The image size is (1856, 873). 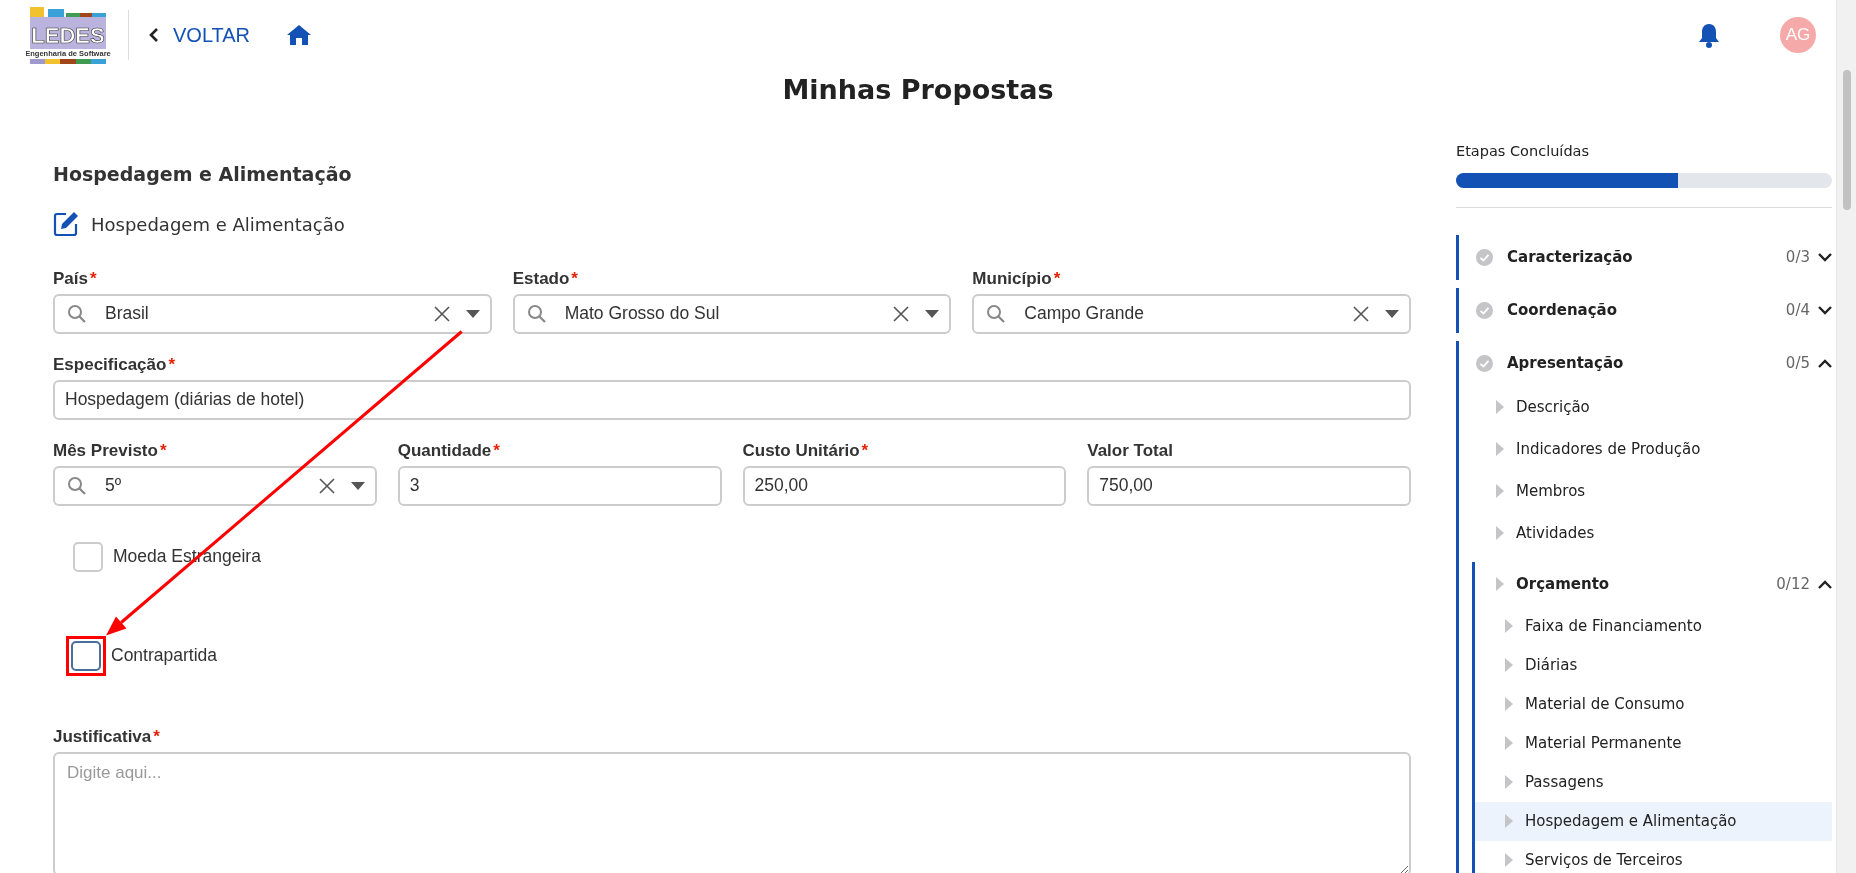 I want to click on substep-item: Faixa de Financiamento, so click(x=1653, y=626).